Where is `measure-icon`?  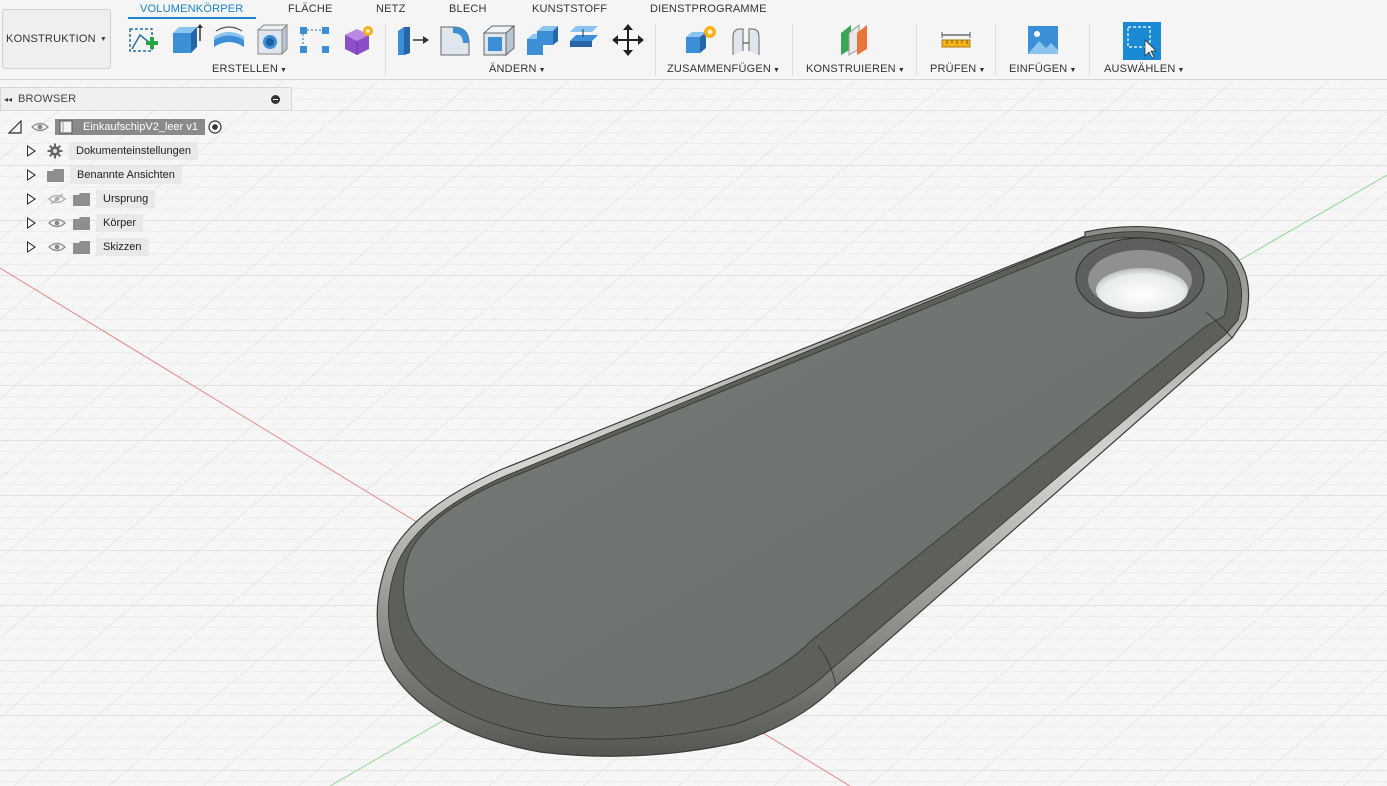 measure-icon is located at coordinates (956, 40).